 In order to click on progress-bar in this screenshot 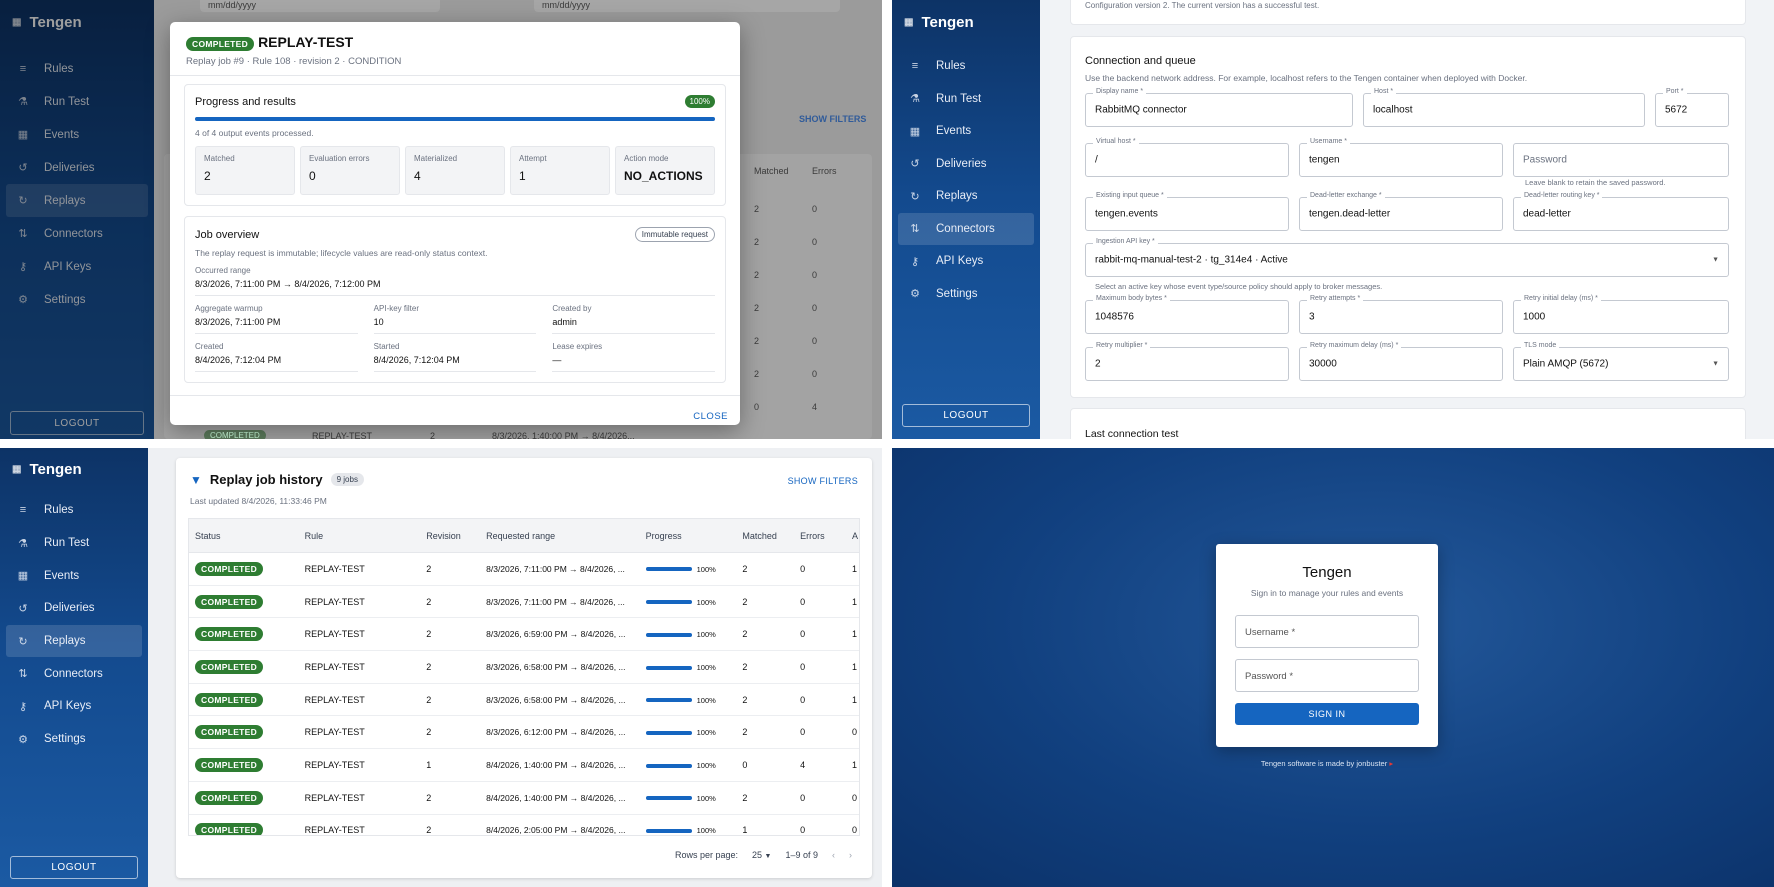, I will do `click(455, 119)`.